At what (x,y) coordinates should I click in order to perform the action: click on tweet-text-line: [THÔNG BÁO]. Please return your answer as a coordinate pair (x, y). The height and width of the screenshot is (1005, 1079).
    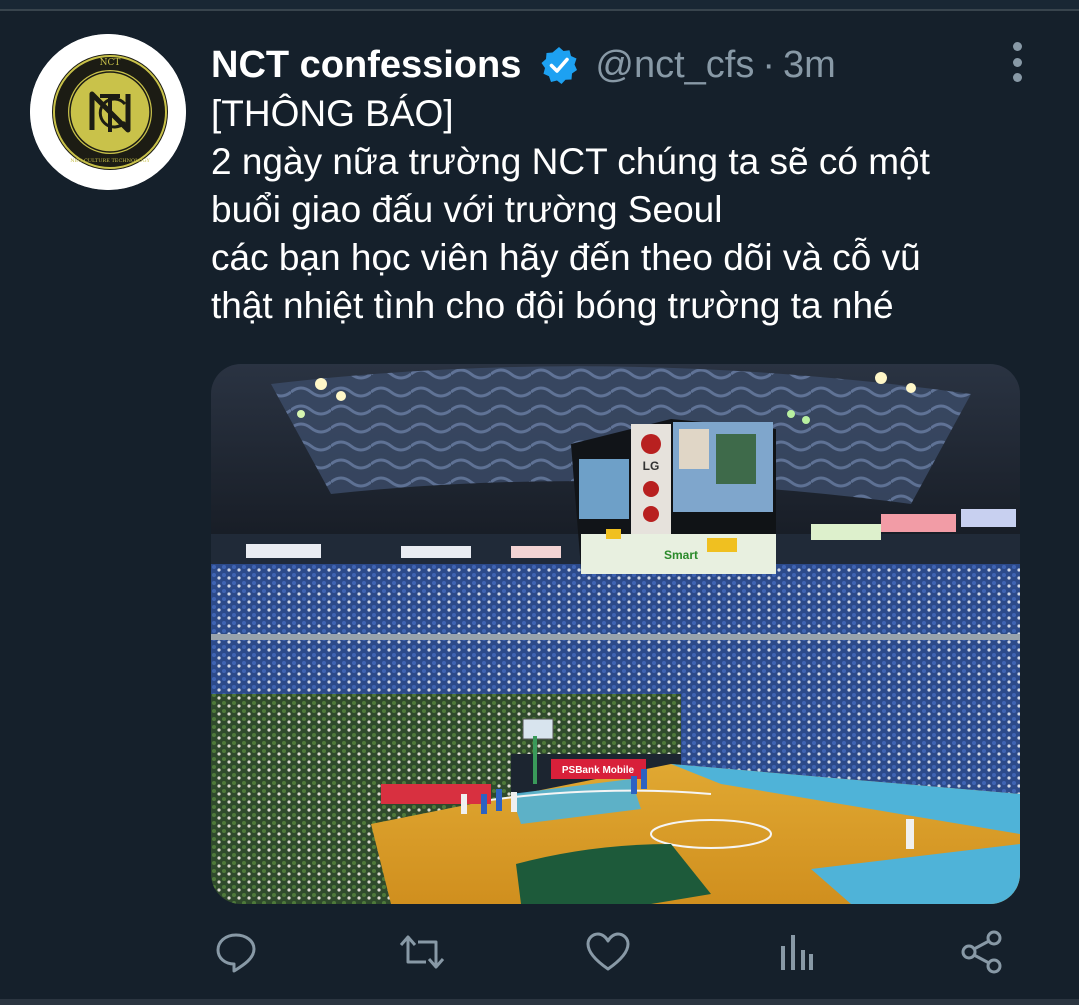
    Looking at the image, I should click on (332, 113).